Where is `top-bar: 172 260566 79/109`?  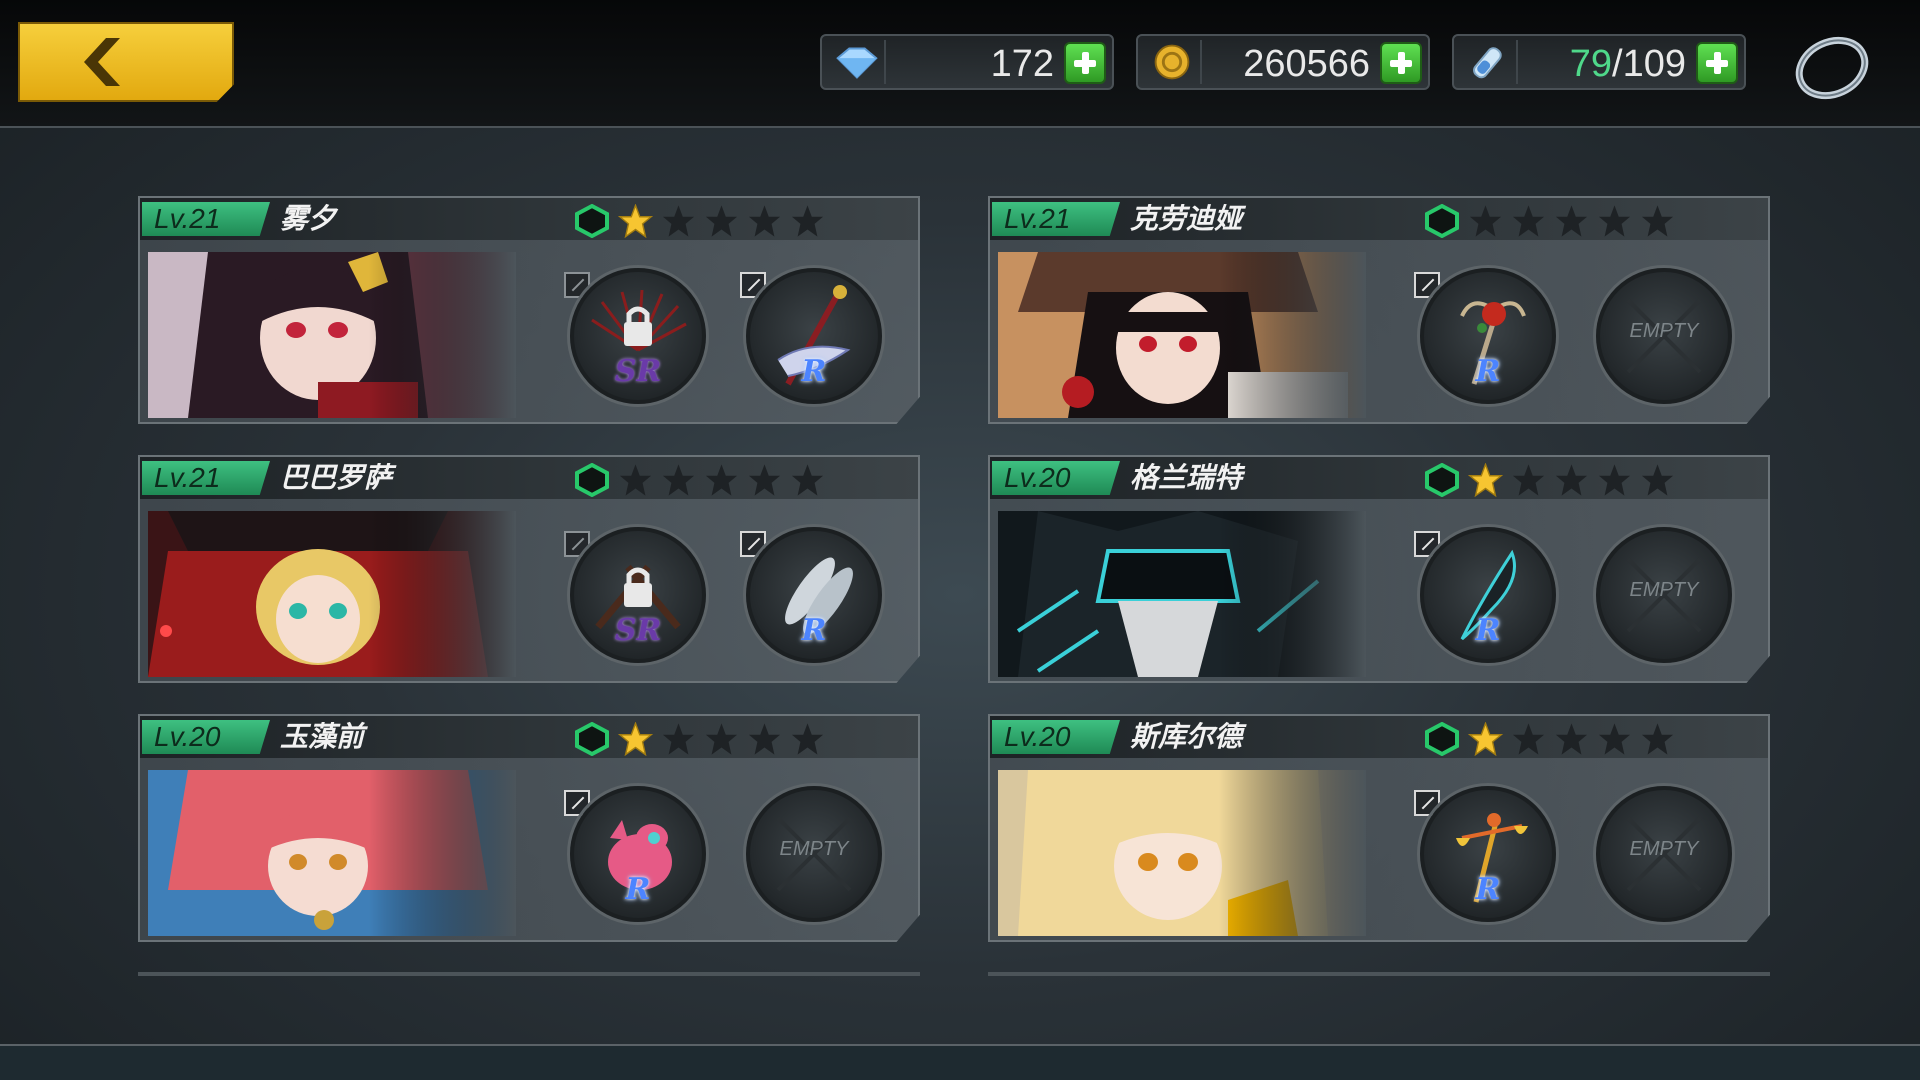
top-bar: 172 260566 79/109 is located at coordinates (960, 64).